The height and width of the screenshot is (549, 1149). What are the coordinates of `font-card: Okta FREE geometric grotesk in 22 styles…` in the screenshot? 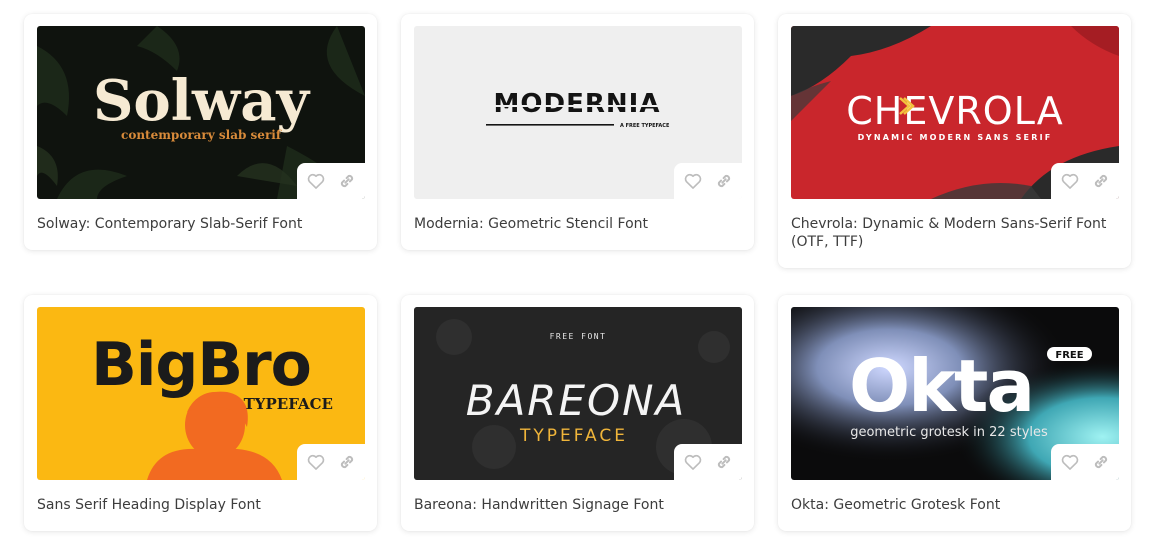 It's located at (954, 413).